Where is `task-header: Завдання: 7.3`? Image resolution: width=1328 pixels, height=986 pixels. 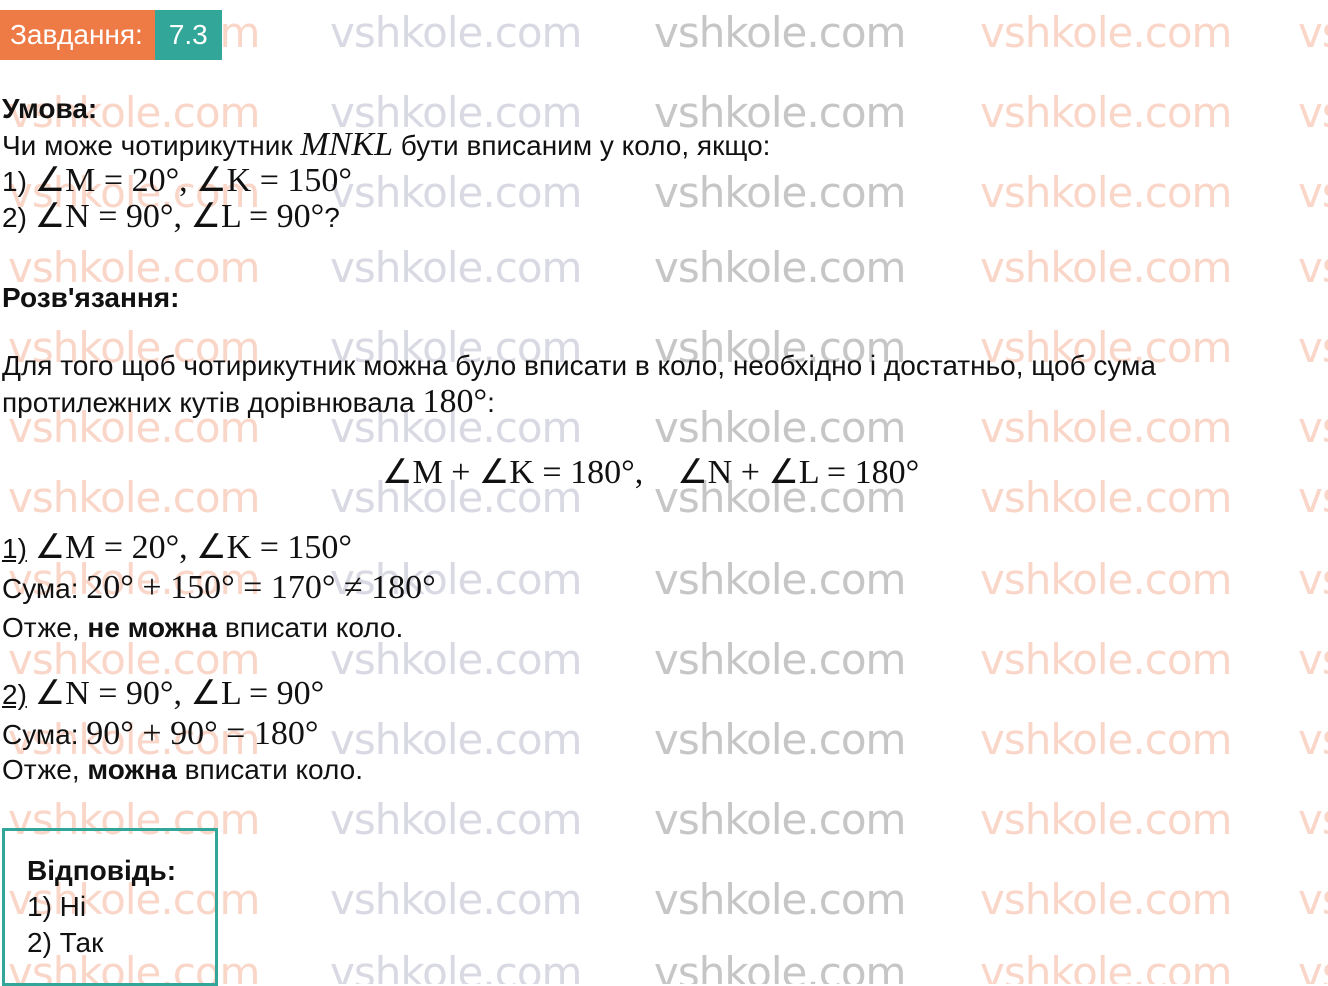
task-header: Завдання: 7.3 is located at coordinates (111, 35).